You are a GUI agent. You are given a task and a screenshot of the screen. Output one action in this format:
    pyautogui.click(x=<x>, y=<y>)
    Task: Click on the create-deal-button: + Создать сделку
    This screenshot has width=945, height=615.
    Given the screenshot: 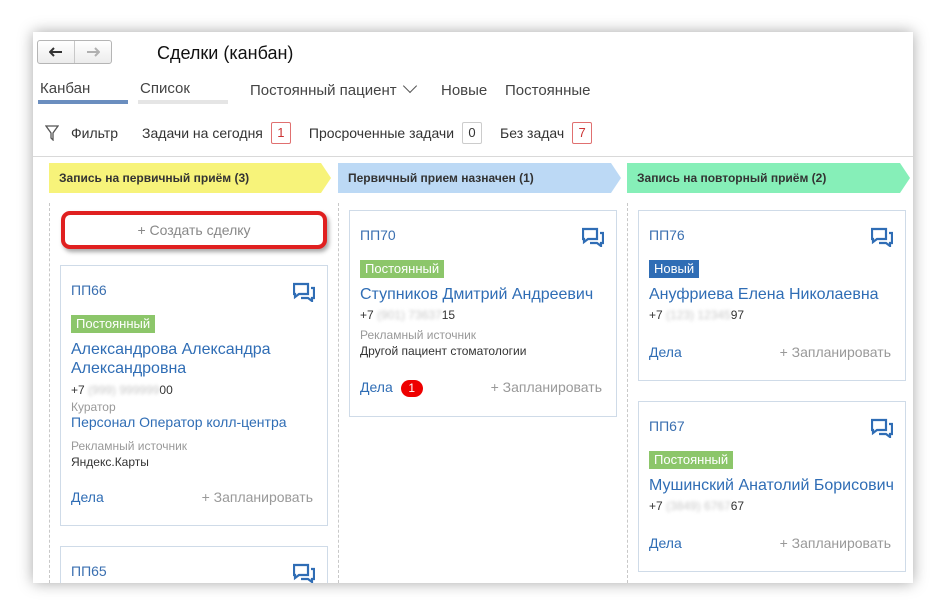 What is the action you would take?
    pyautogui.click(x=194, y=230)
    